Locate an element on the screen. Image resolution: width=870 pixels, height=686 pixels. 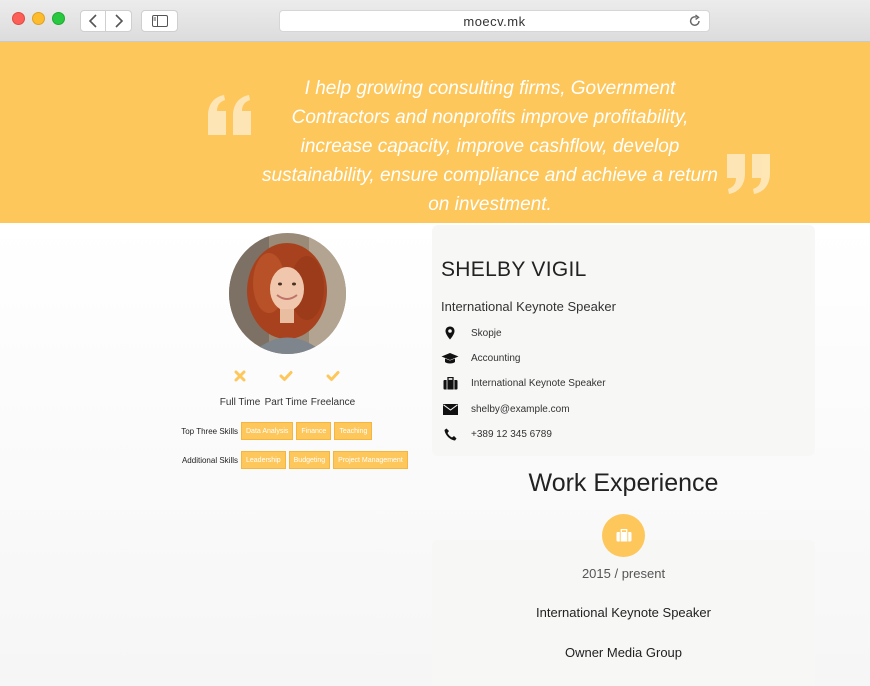
cross-icon is located at coordinates (240, 376).